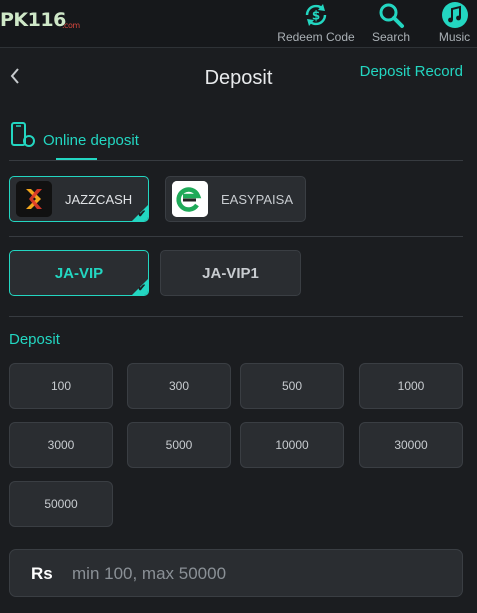 The width and height of the screenshot is (477, 613). I want to click on amount-input-box: Rs, so click(236, 573).